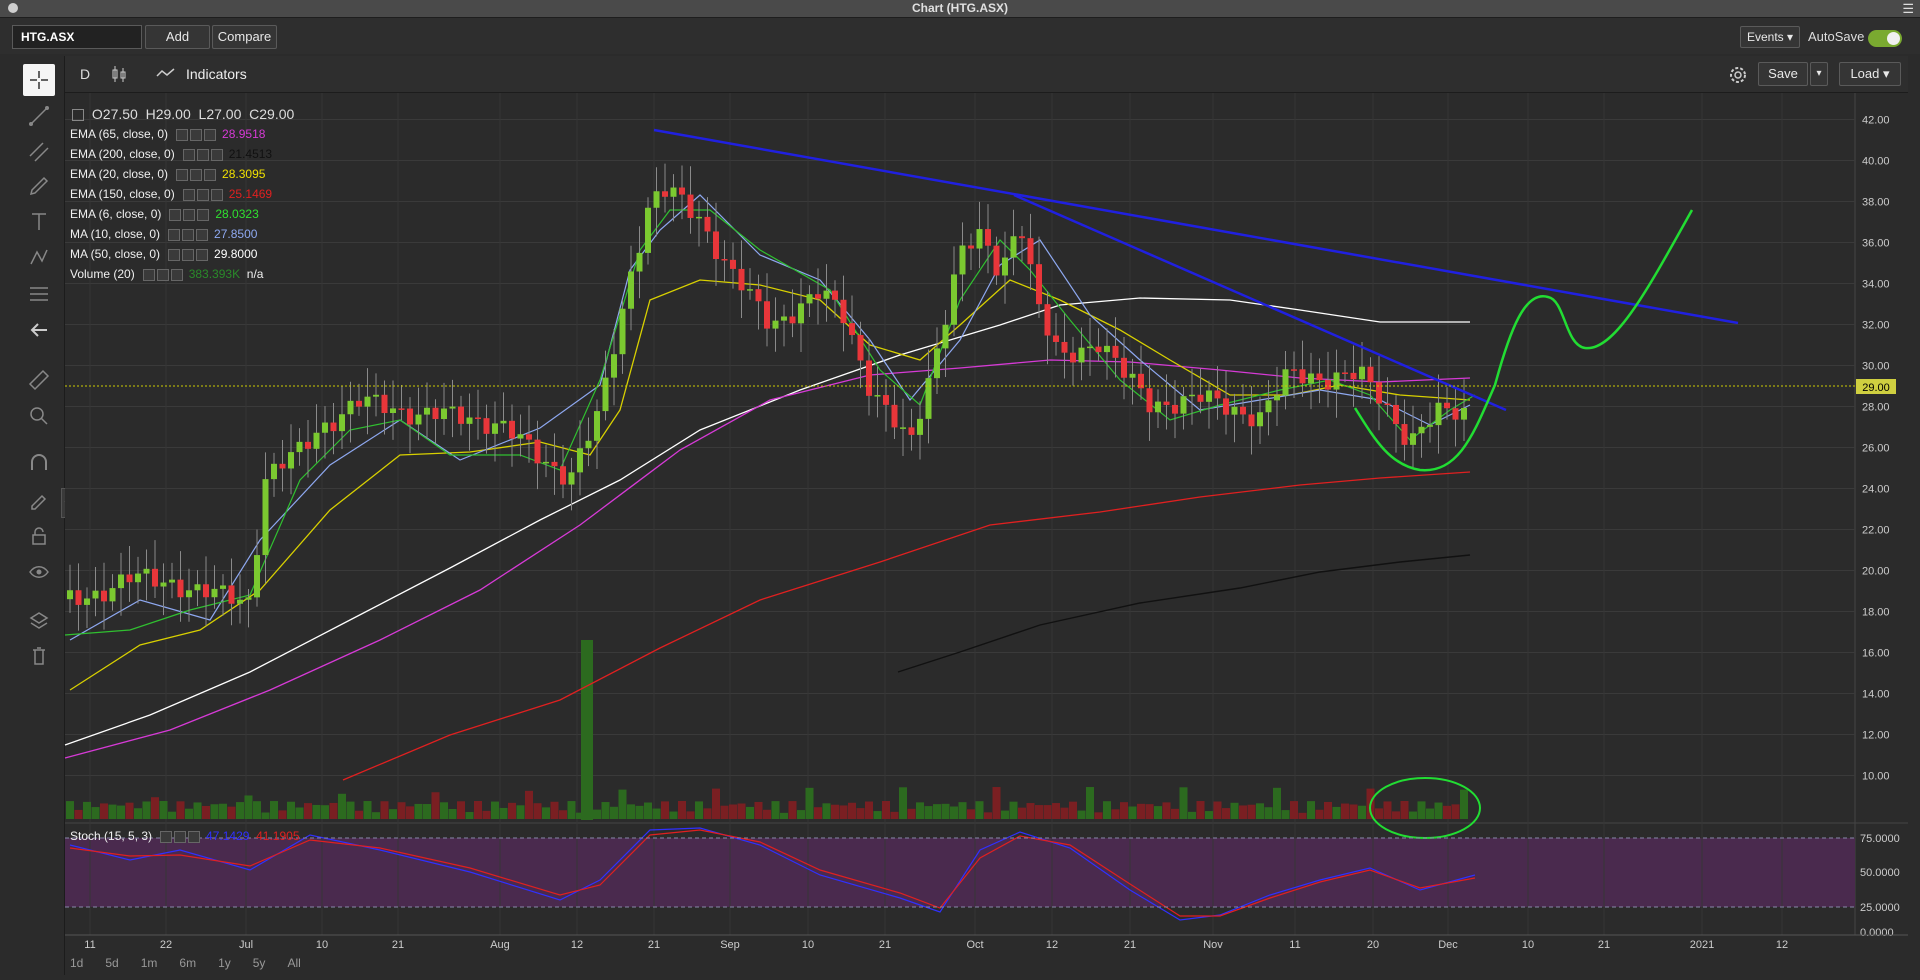  I want to click on price-tick-label: 32.00, so click(1876, 326).